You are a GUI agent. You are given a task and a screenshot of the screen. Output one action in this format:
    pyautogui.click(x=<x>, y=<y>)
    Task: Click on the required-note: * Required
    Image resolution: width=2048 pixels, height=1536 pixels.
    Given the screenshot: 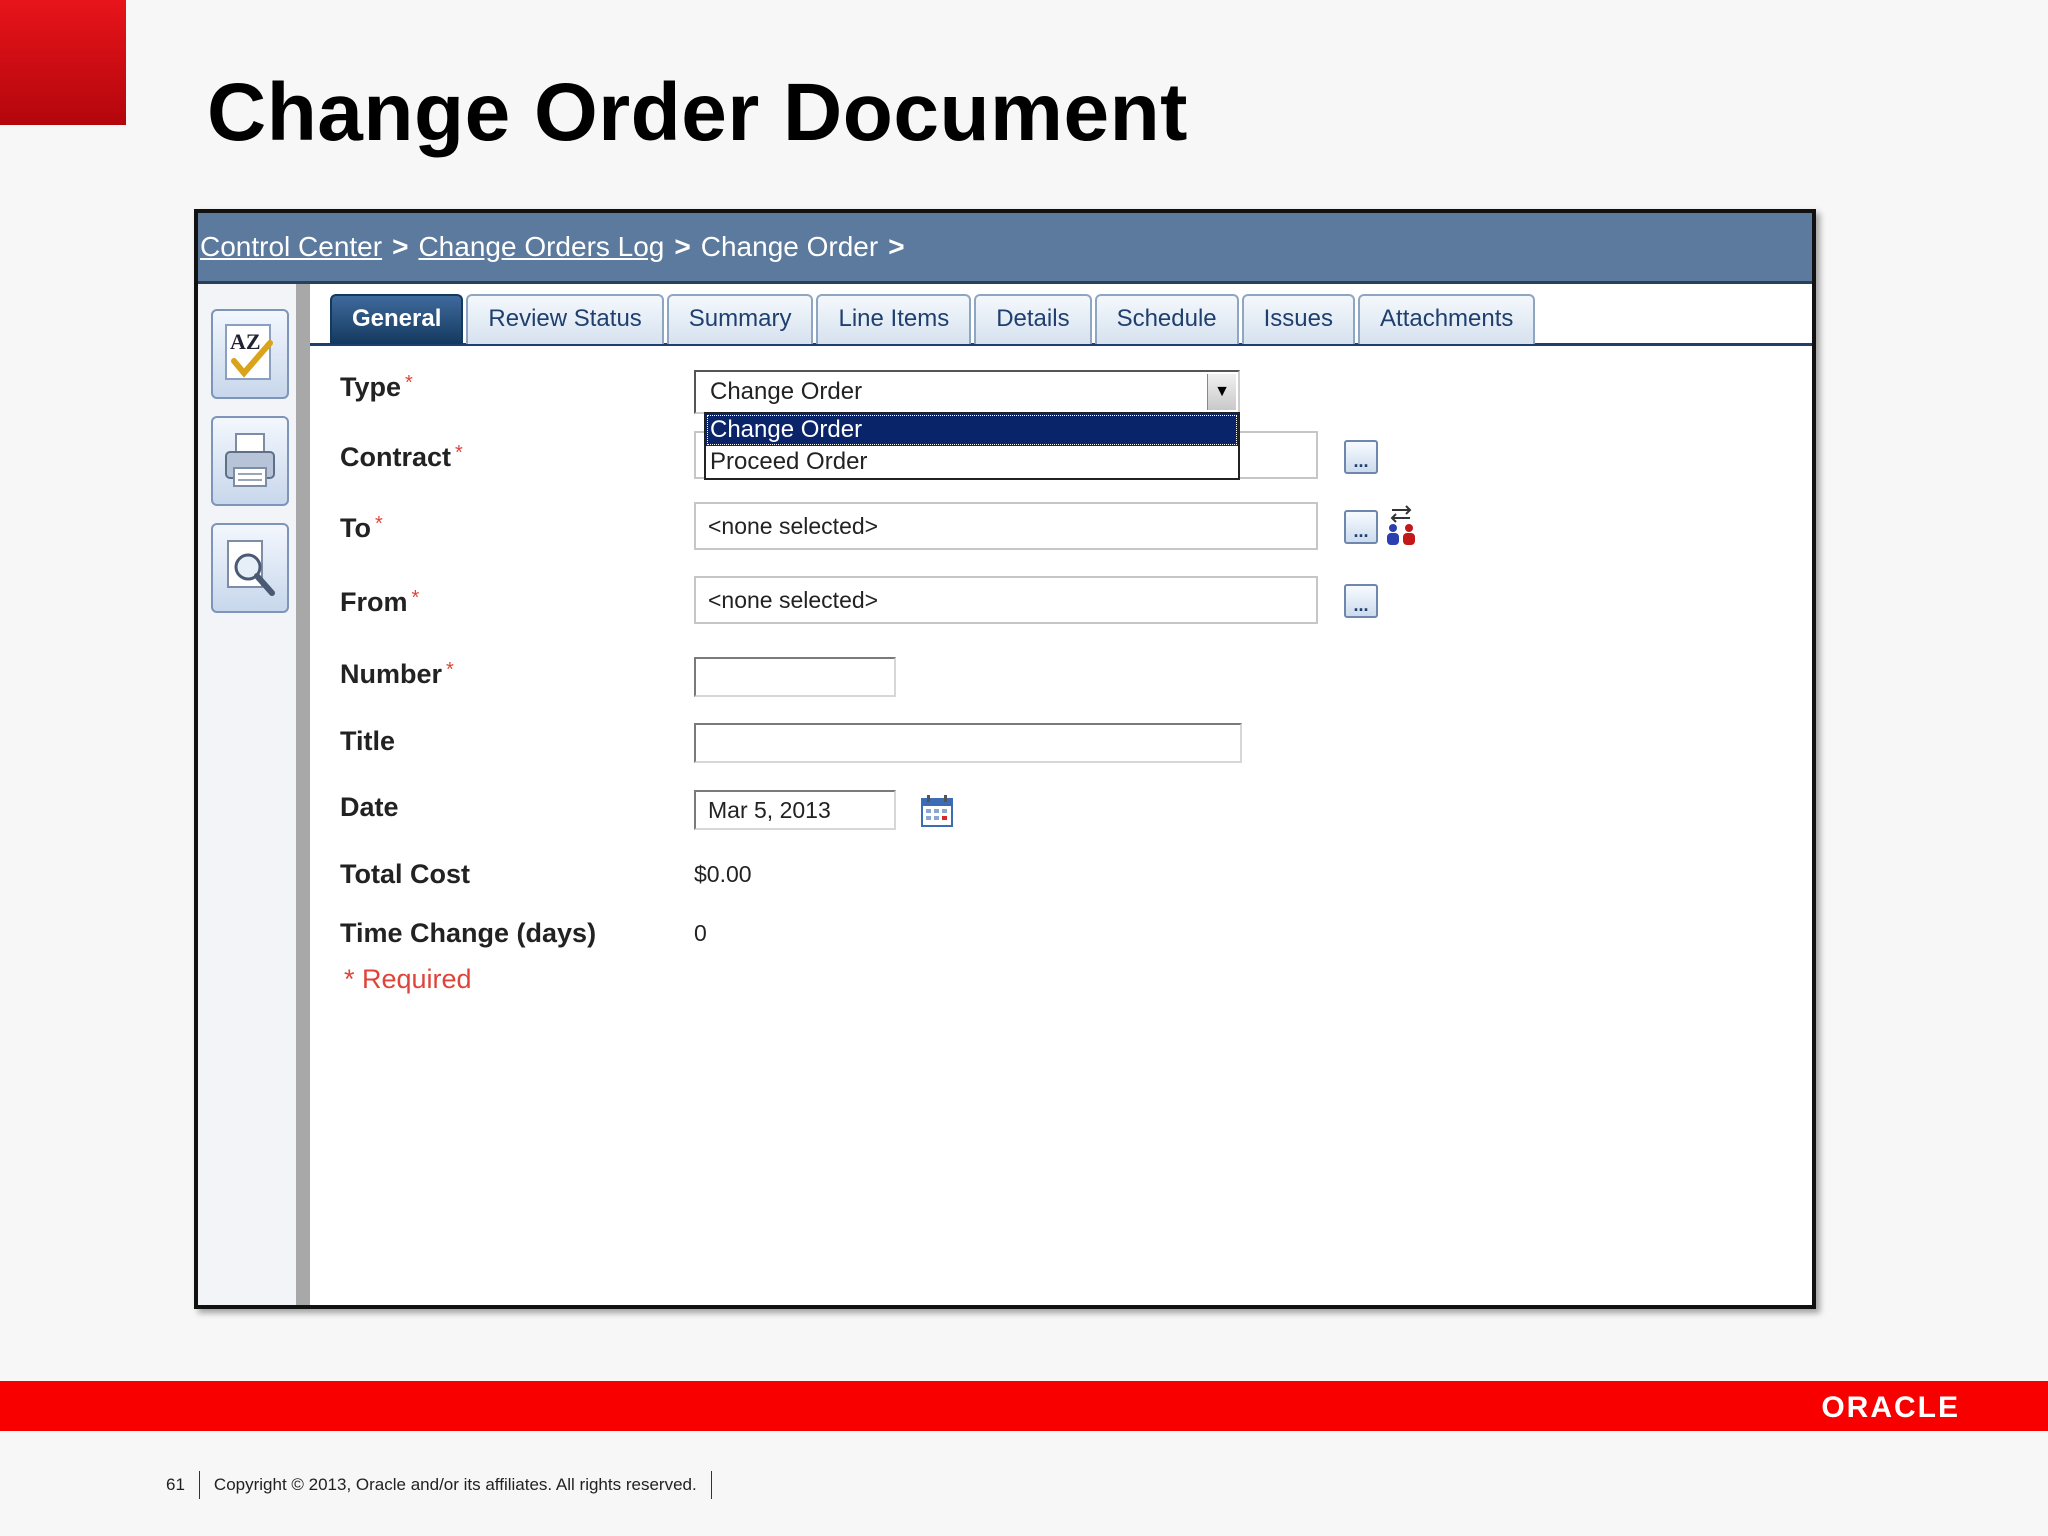 What is the action you would take?
    pyautogui.click(x=408, y=979)
    